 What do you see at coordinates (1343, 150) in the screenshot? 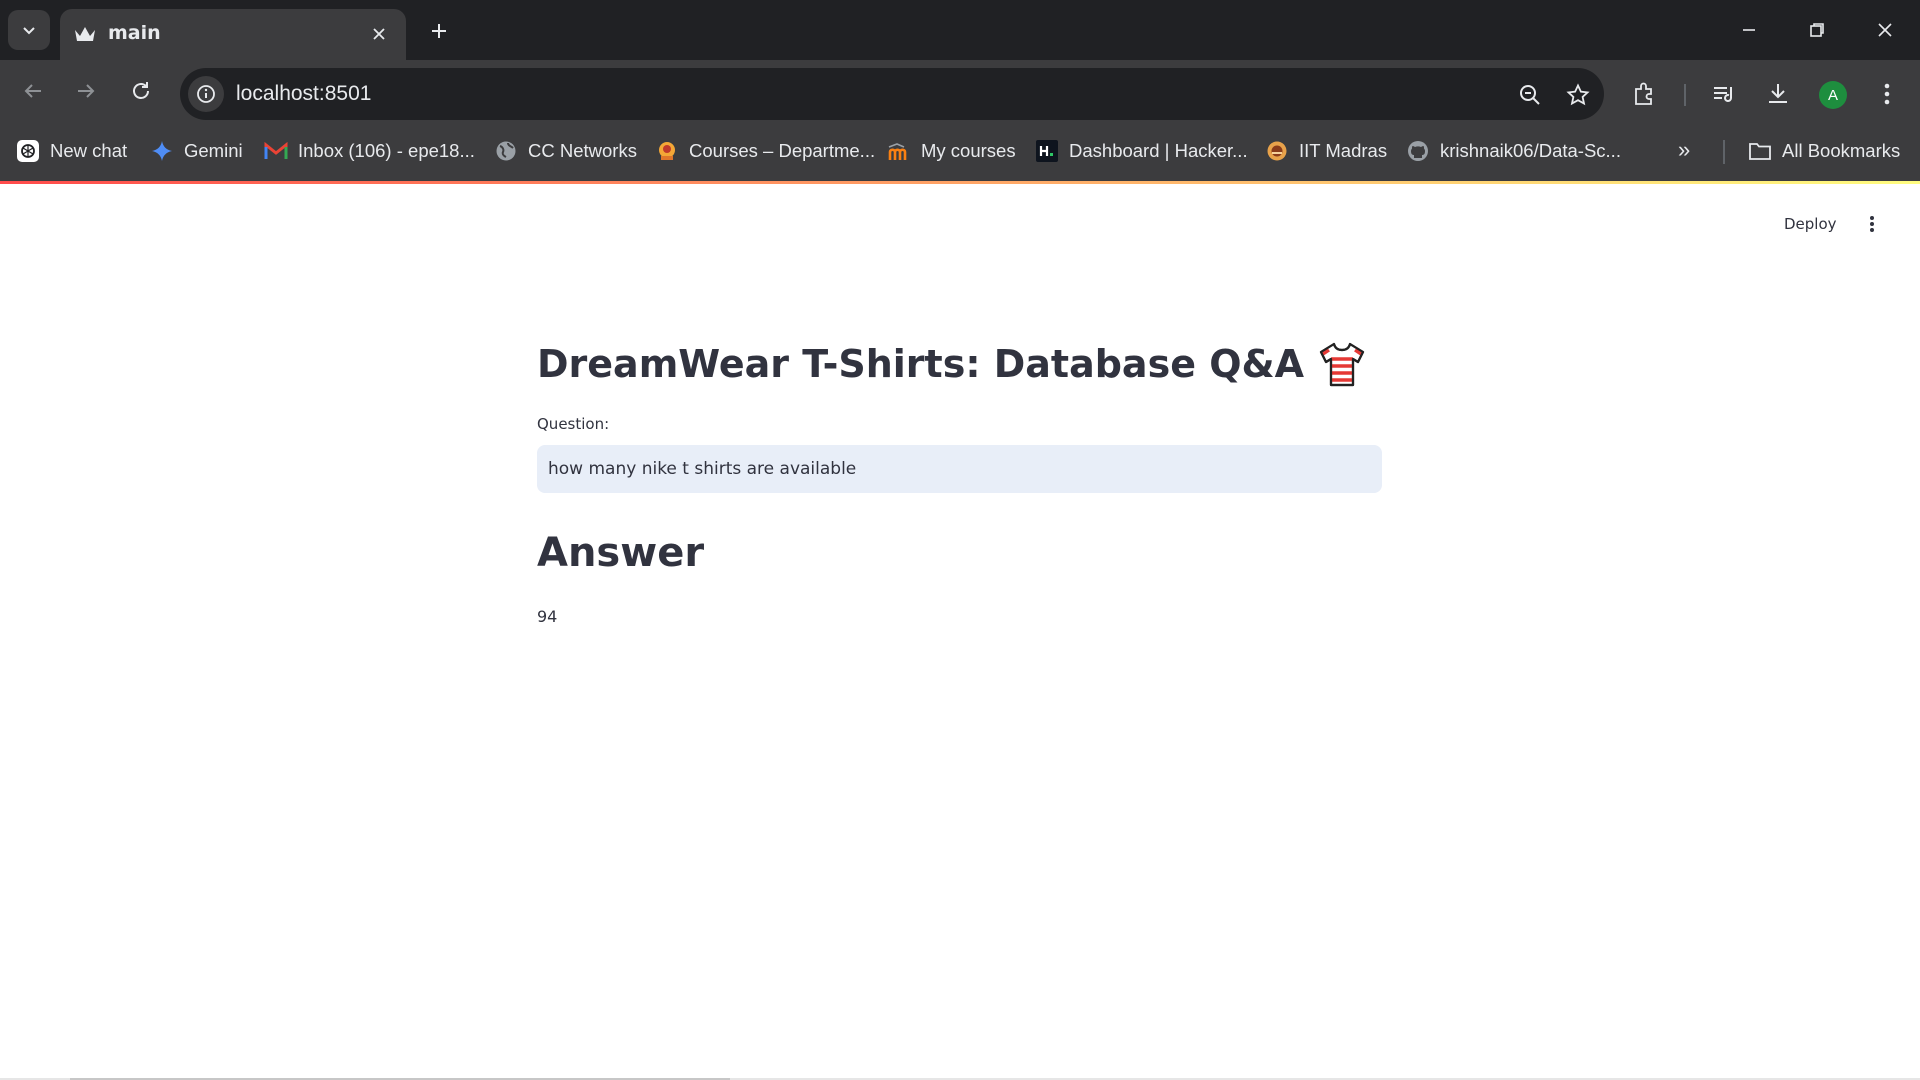
I see `bookmark-label: IIT Madras` at bounding box center [1343, 150].